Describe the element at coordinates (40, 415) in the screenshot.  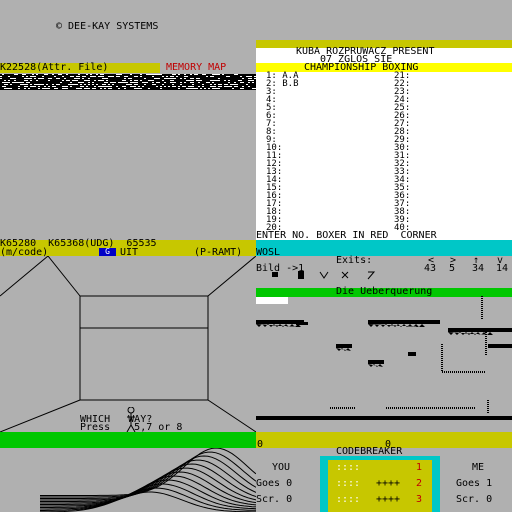
I see `maze-edge-bl` at that location.